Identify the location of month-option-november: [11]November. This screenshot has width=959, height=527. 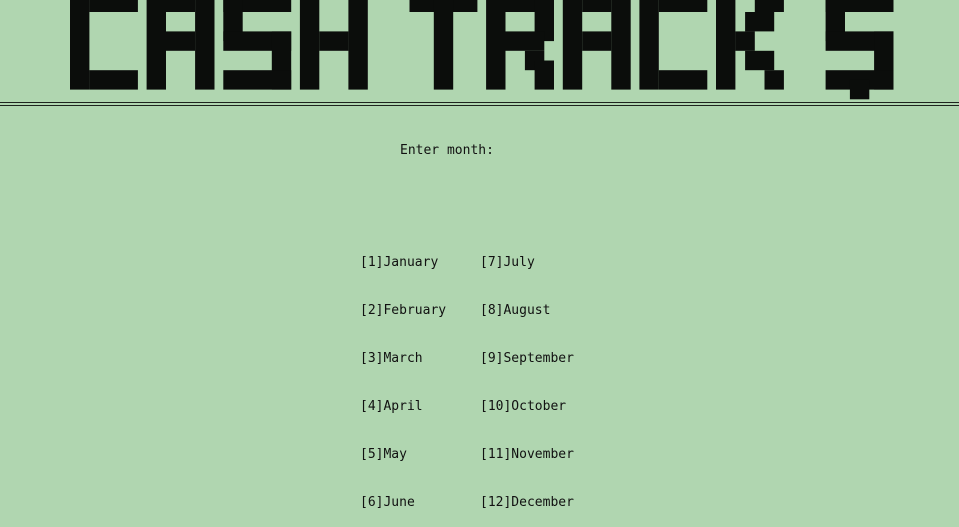
(527, 455).